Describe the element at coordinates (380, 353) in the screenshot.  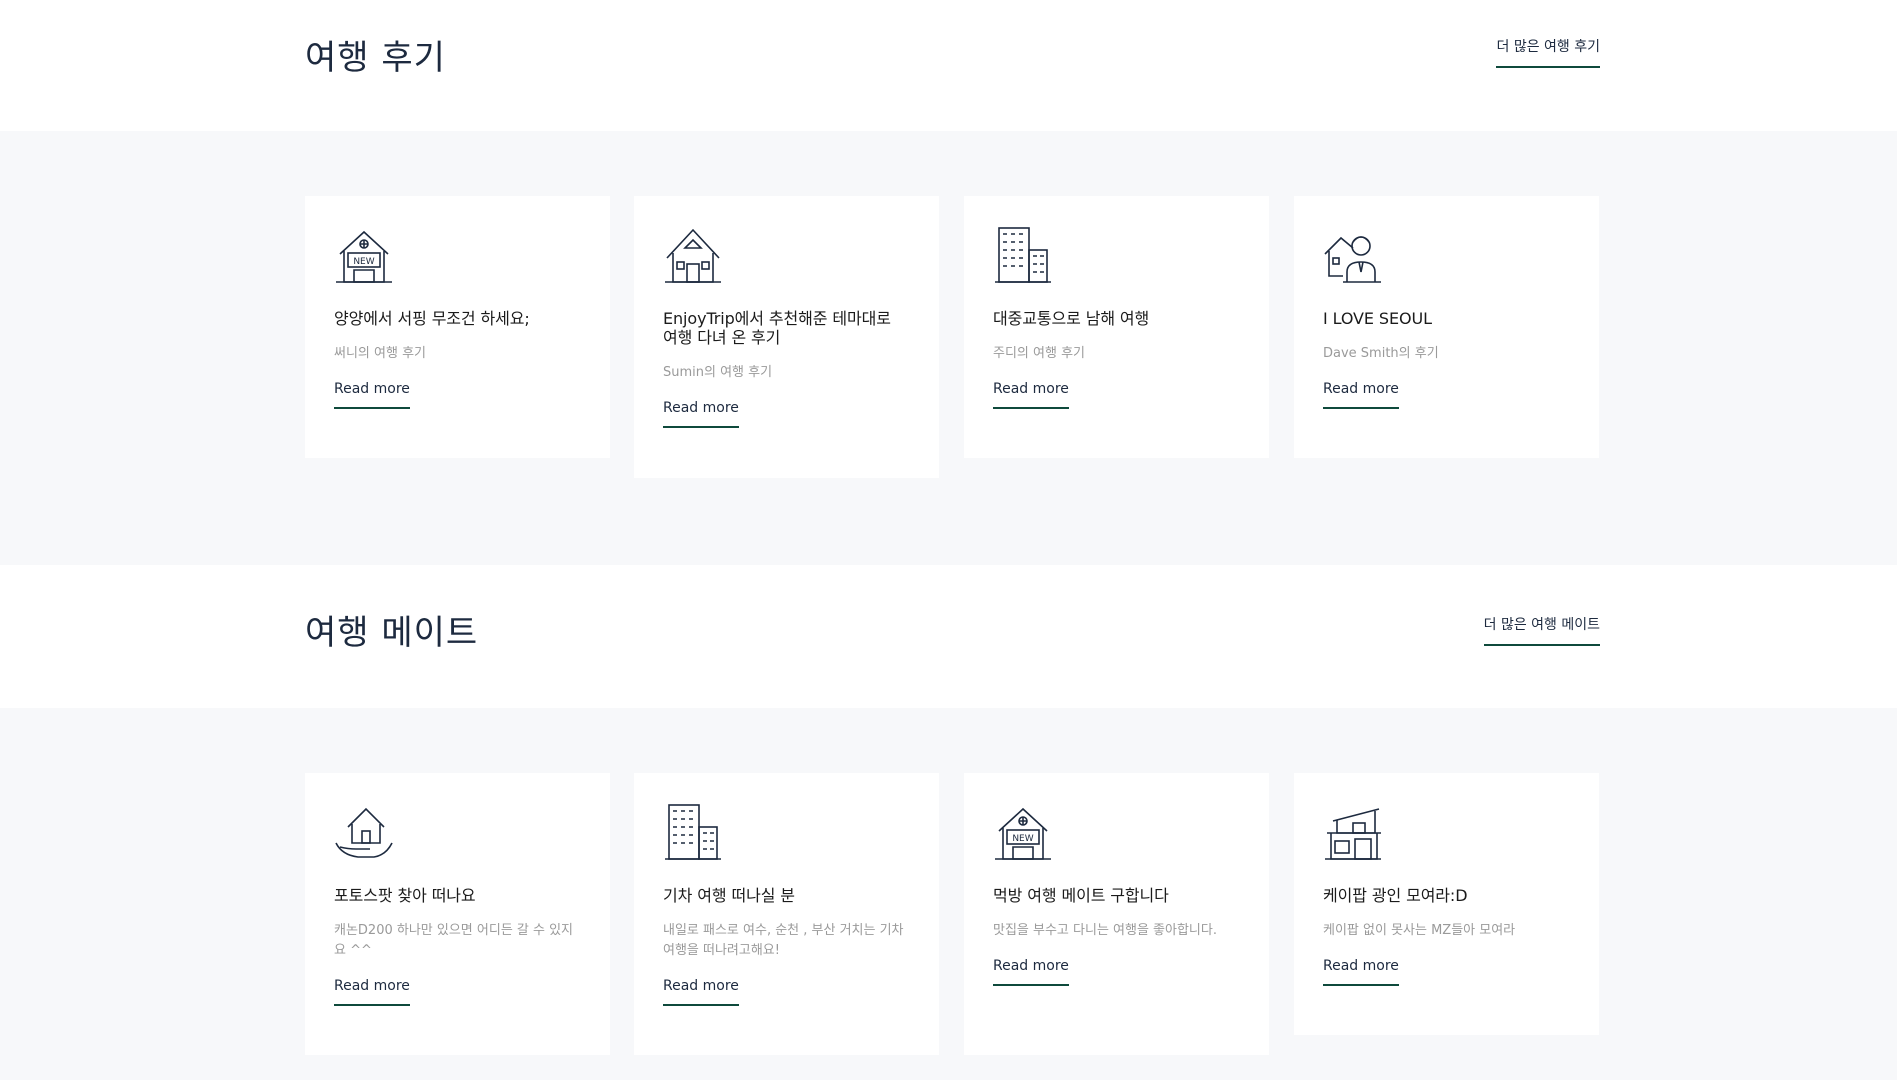
I see `review-card-author: 써니의 여행 후기` at that location.